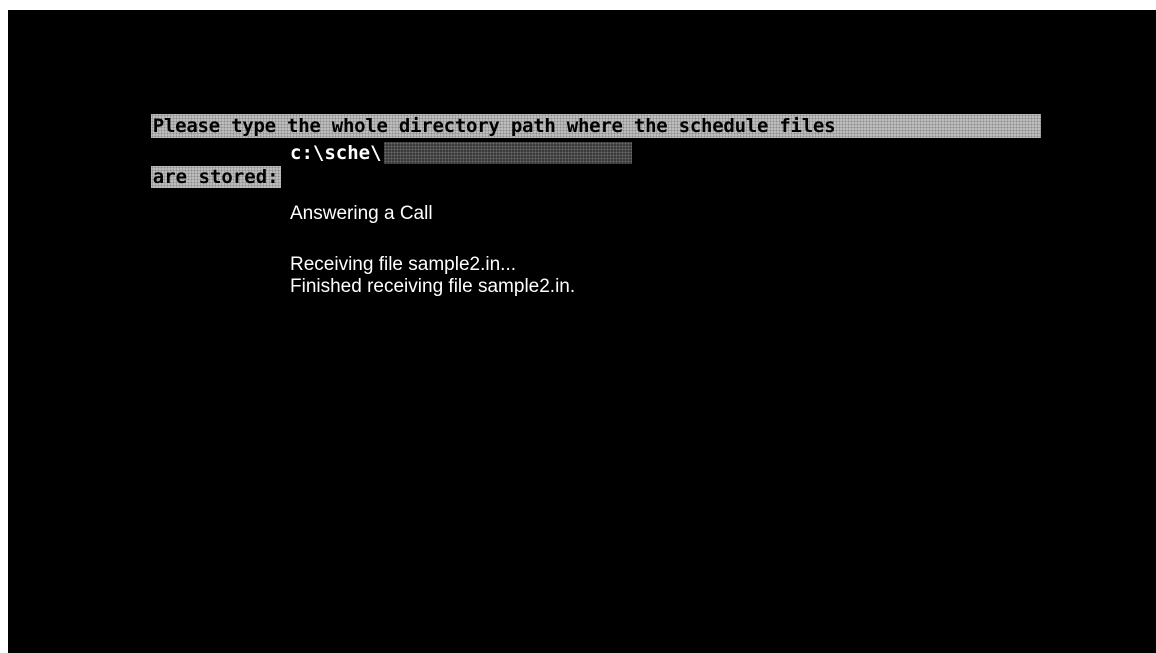 The width and height of the screenshot is (1156, 653). What do you see at coordinates (361, 213) in the screenshot?
I see `status-title: Answering a Call` at bounding box center [361, 213].